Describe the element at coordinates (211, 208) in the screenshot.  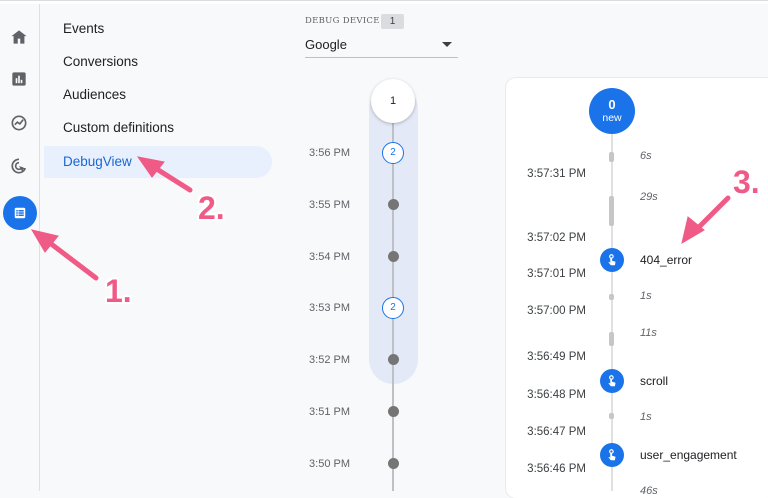
I see `annotation-step-2: 2.` at that location.